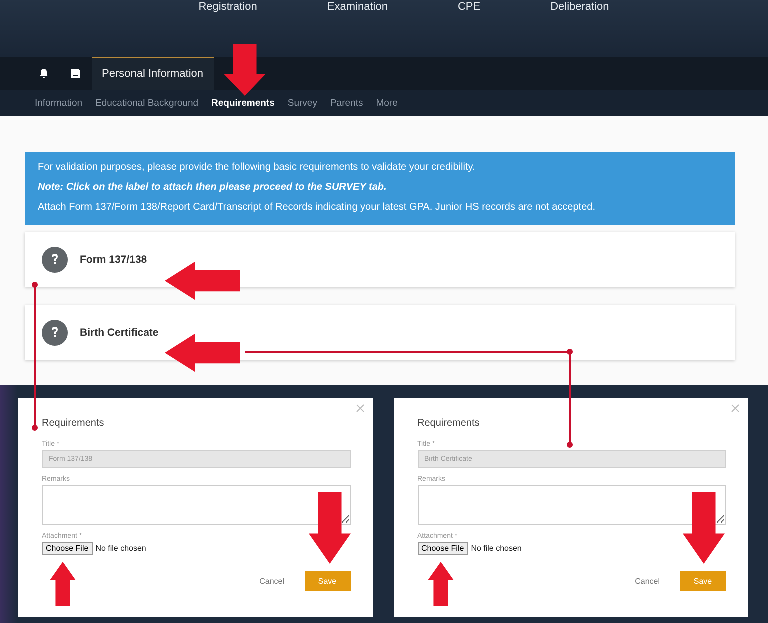 This screenshot has height=623, width=768. What do you see at coordinates (153, 73) in the screenshot?
I see `tab: Personal Information` at bounding box center [153, 73].